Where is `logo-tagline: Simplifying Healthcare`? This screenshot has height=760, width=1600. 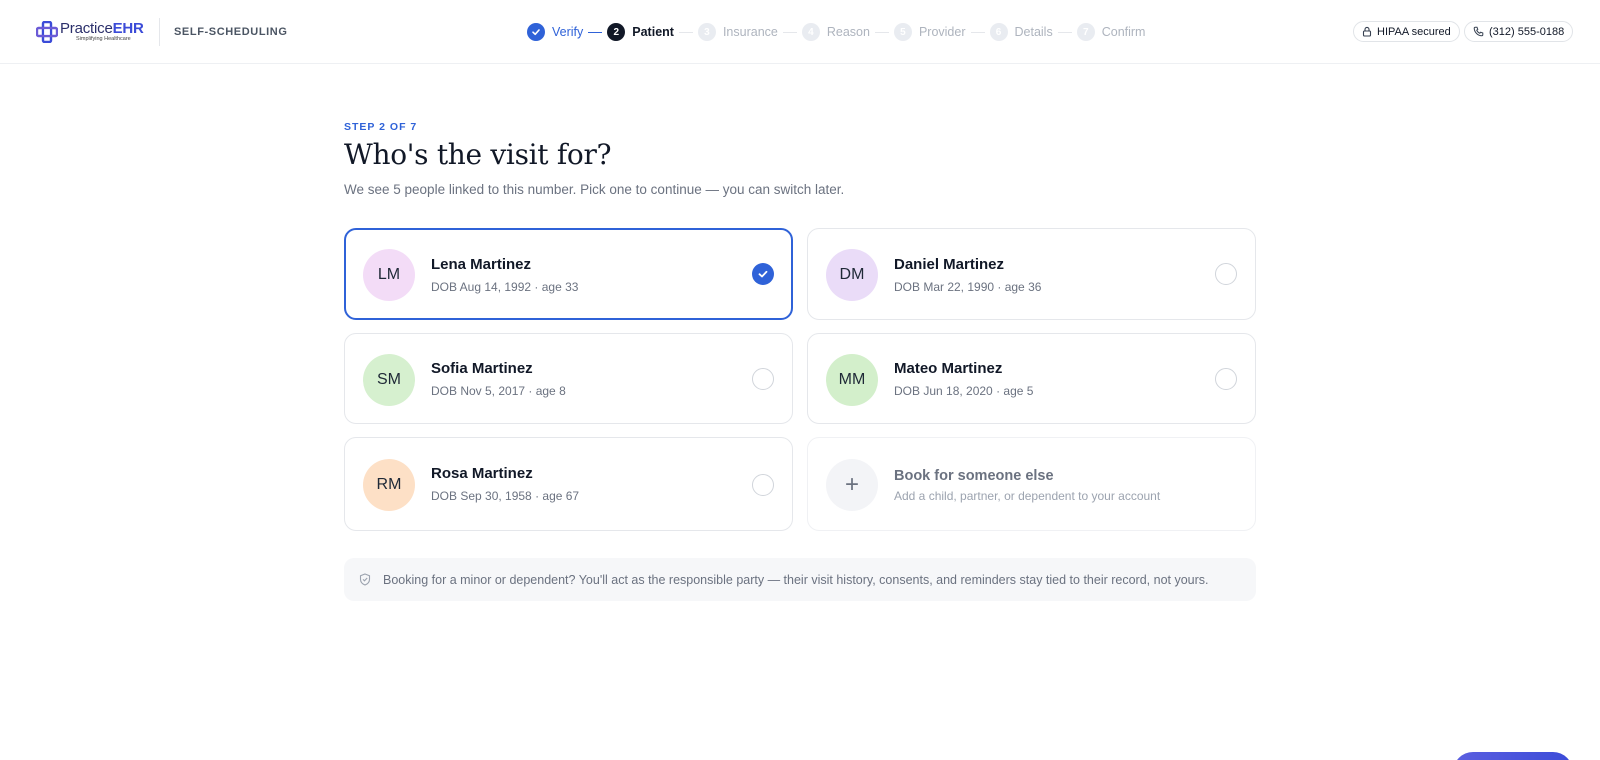
logo-tagline: Simplifying Healthcare is located at coordinates (103, 39).